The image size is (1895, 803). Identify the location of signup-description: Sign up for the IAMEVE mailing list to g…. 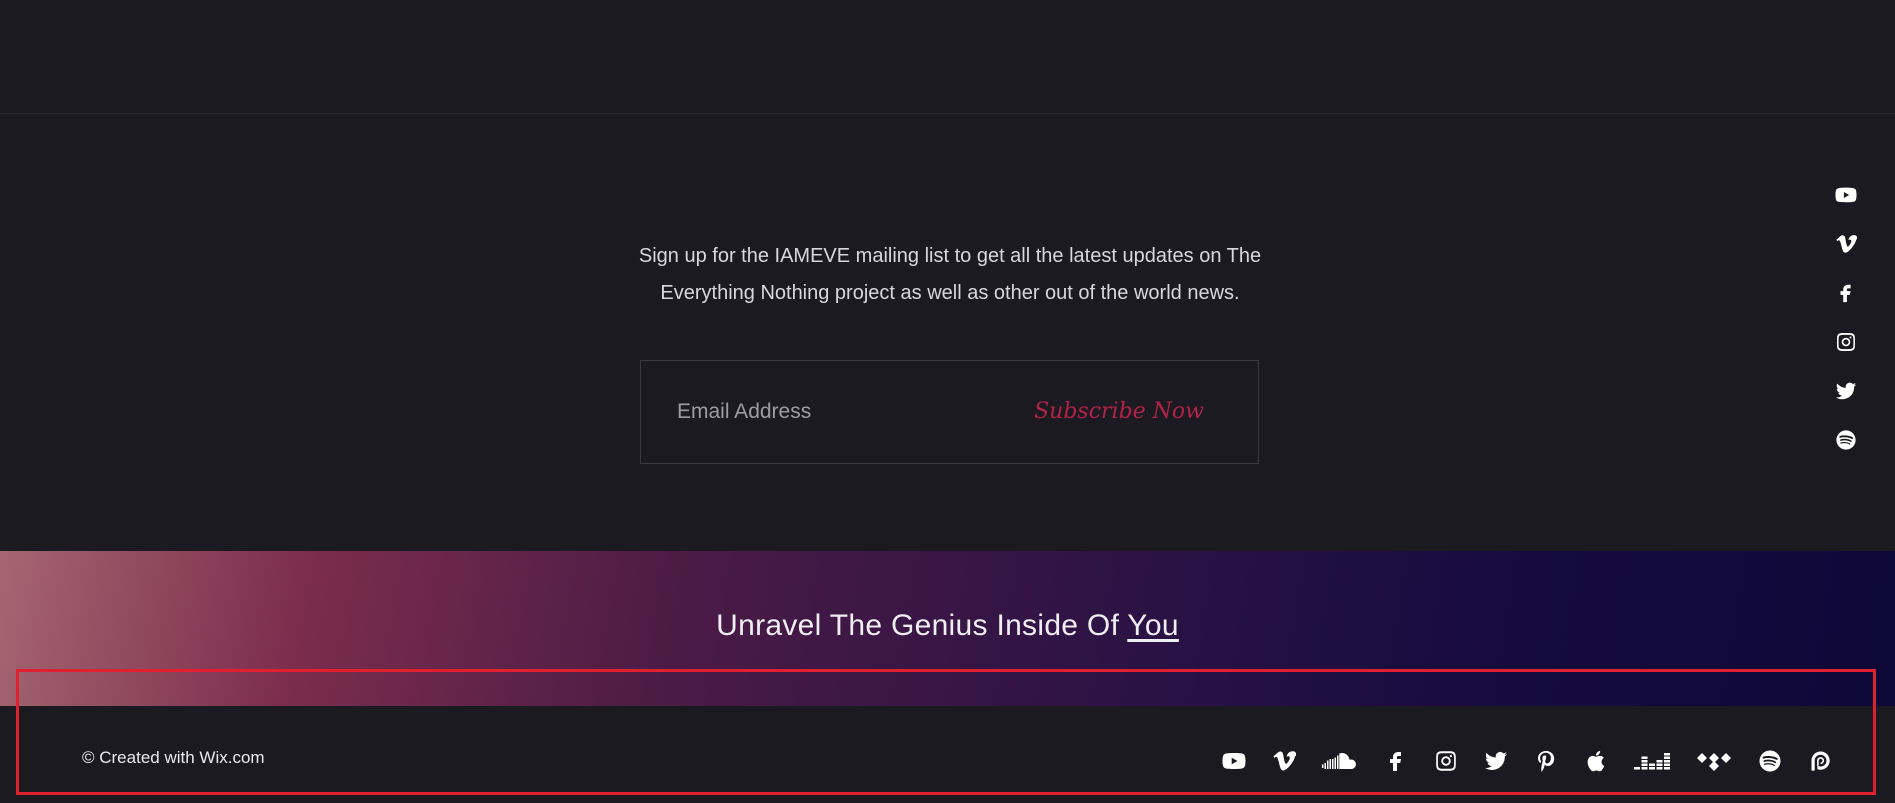
(950, 275).